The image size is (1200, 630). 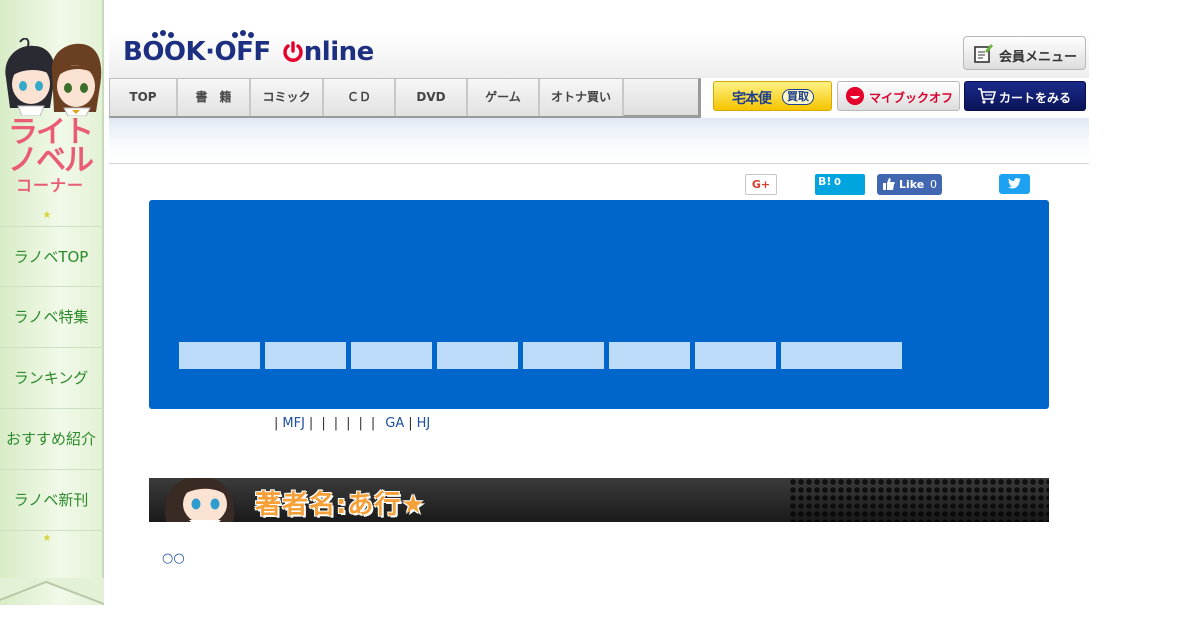 I want to click on smile-icon, so click(x=855, y=96).